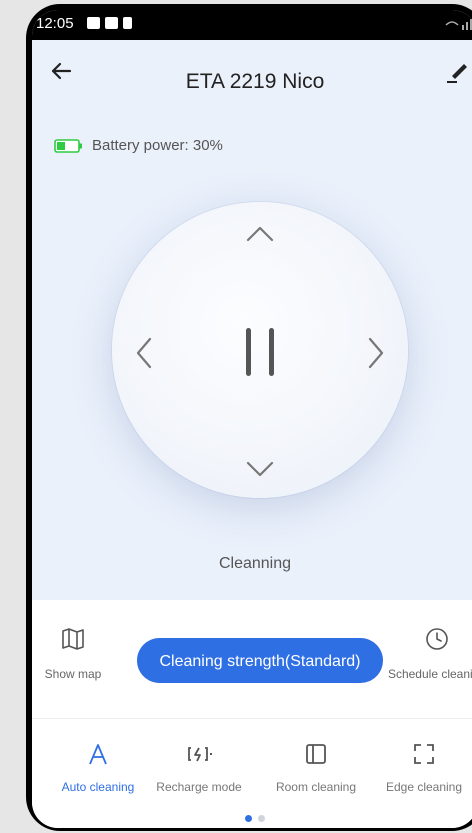  What do you see at coordinates (316, 767) in the screenshot?
I see `room-cleaning-mode: Room cleaning` at bounding box center [316, 767].